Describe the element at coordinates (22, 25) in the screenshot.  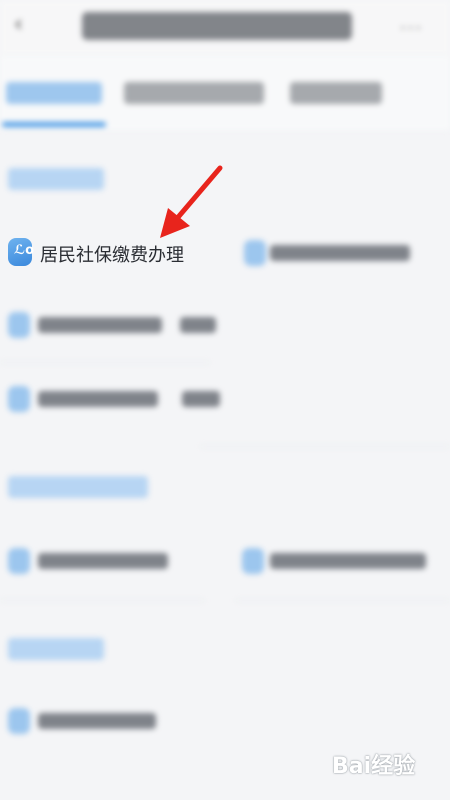
I see `back-icon: ‹` at that location.